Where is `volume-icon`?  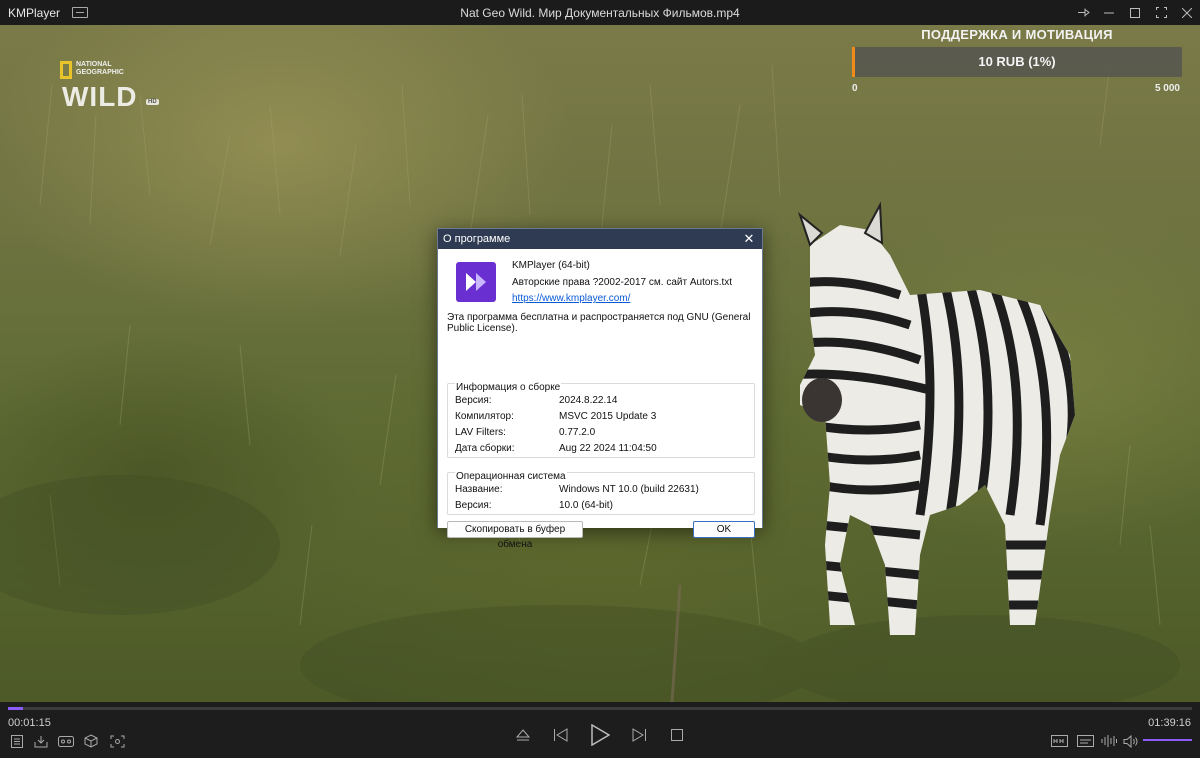 volume-icon is located at coordinates (1131, 741).